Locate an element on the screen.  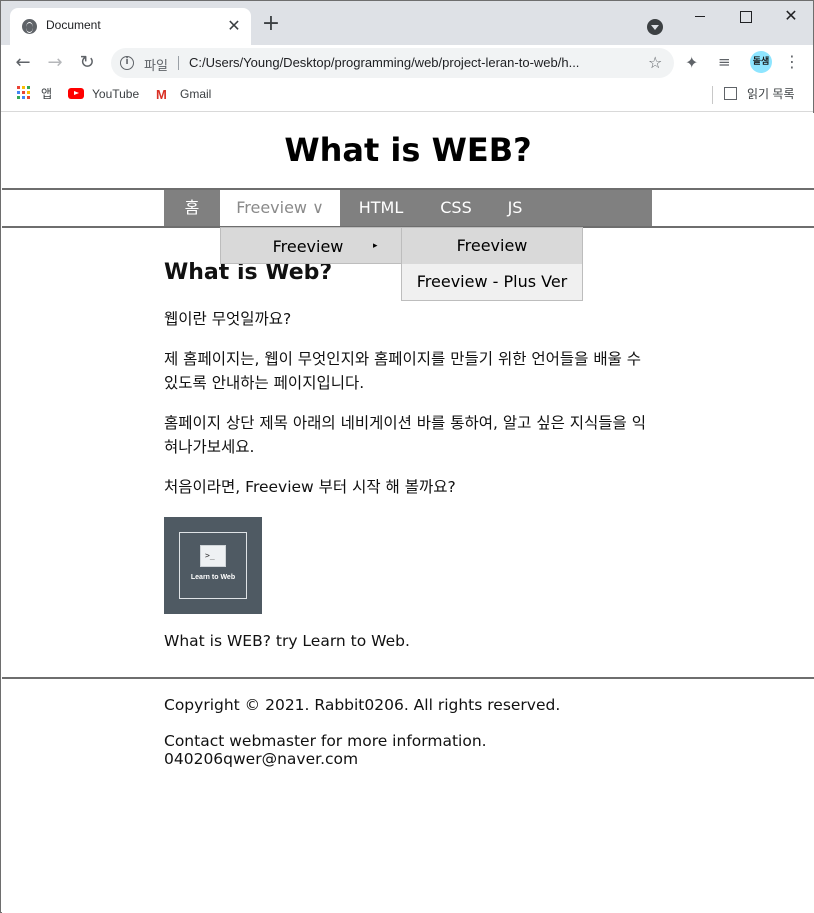
image-caption: What is WEB? try Learn to Web. is located at coordinates (287, 641).